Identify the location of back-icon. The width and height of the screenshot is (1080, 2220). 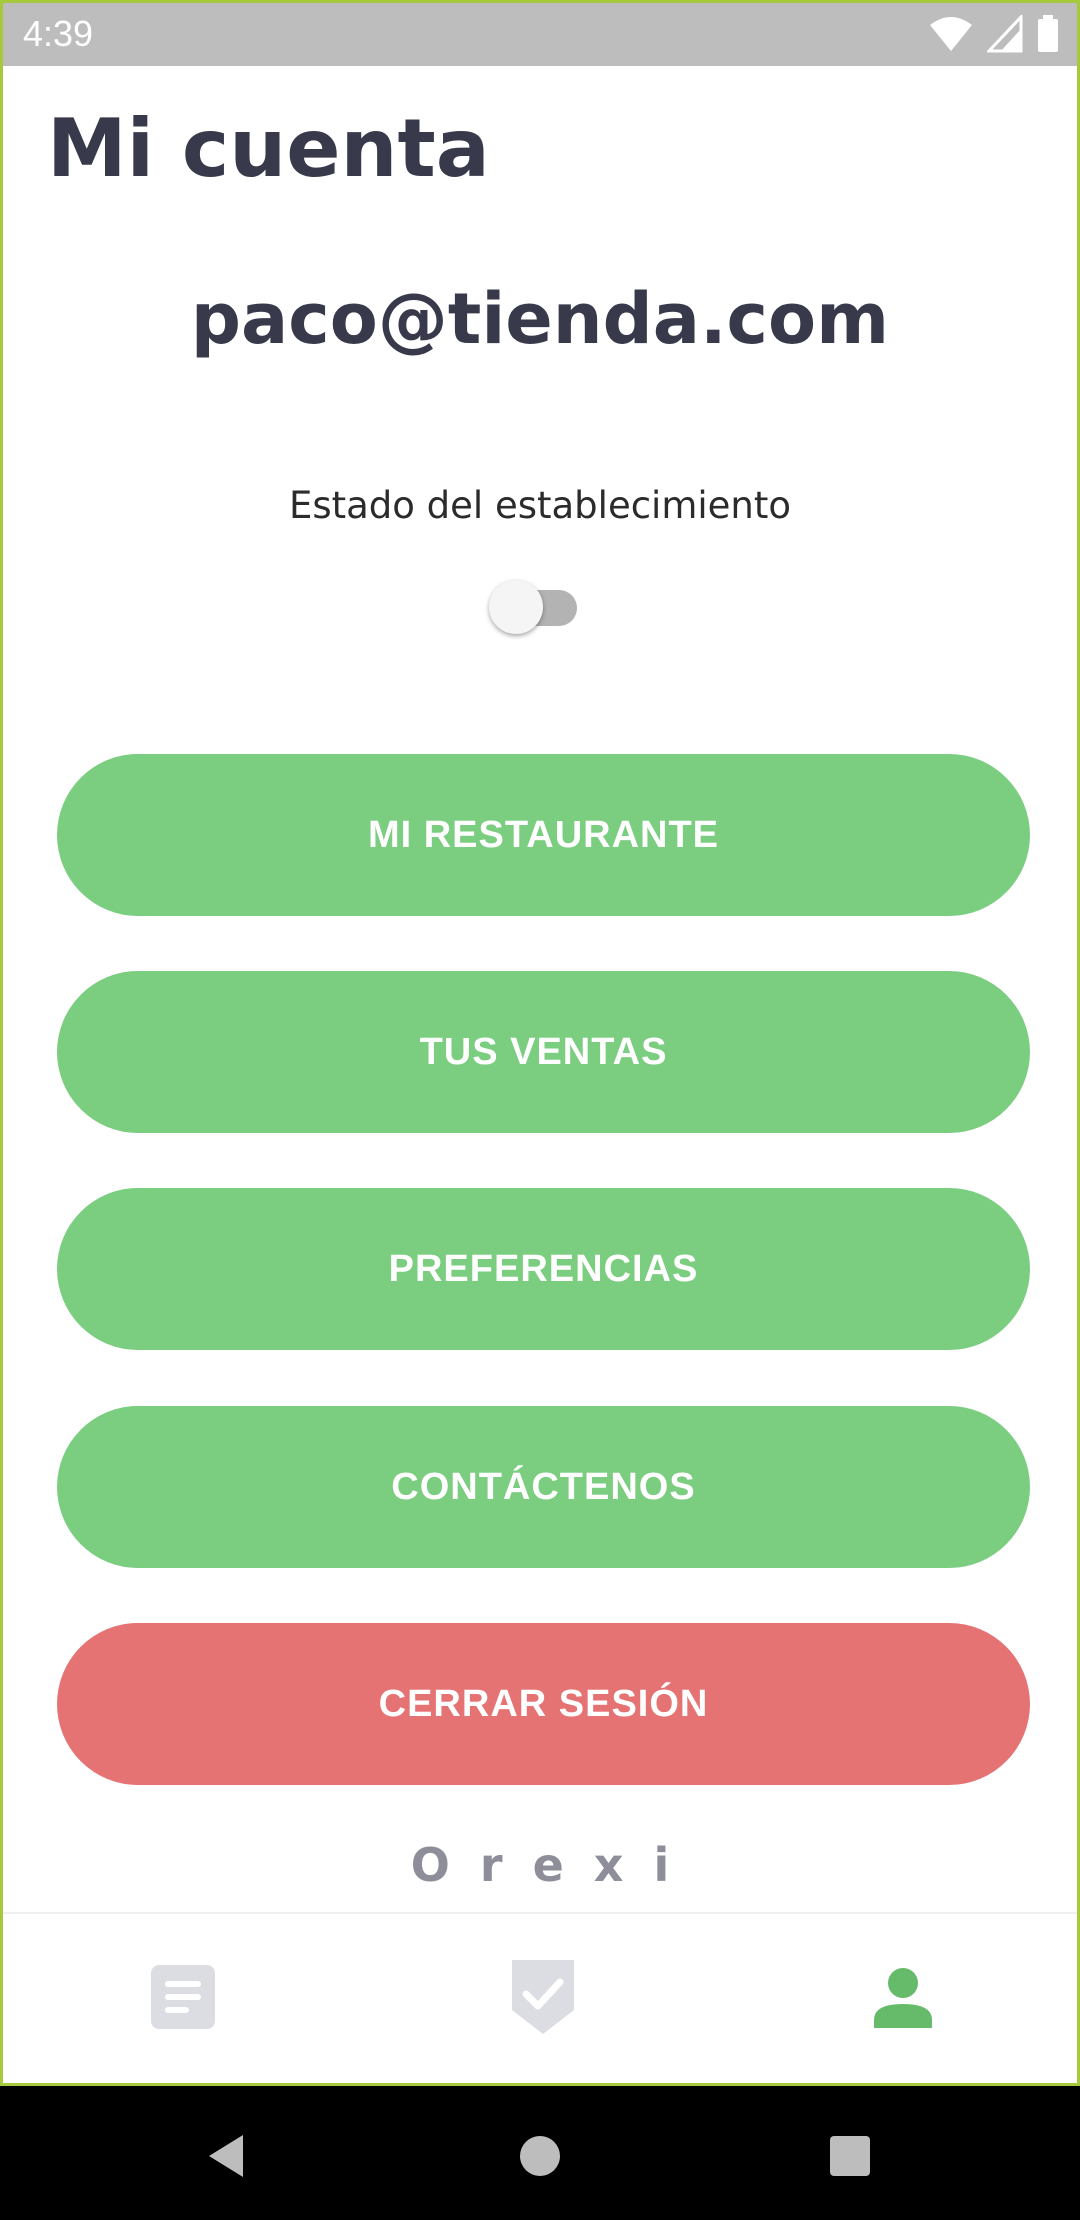
(226, 2156).